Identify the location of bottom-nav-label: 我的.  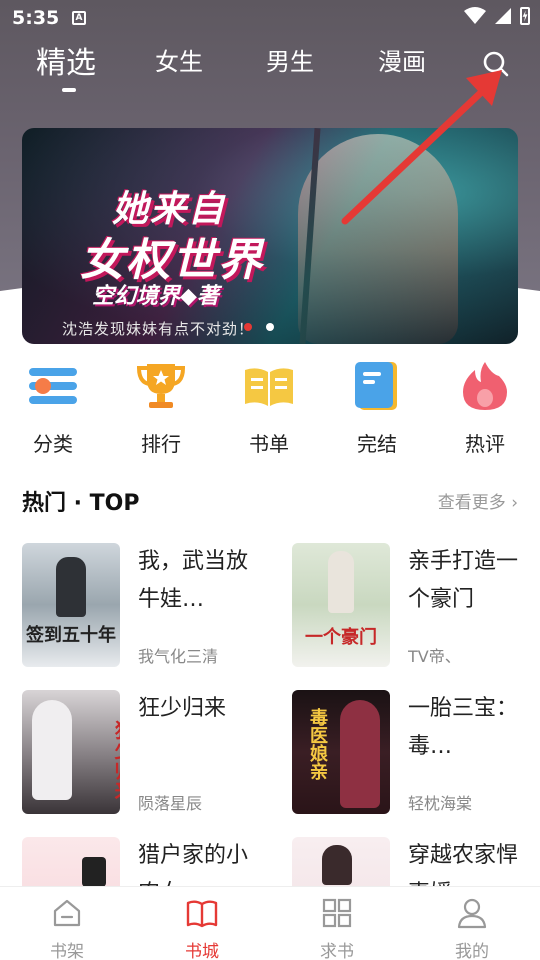
(472, 951).